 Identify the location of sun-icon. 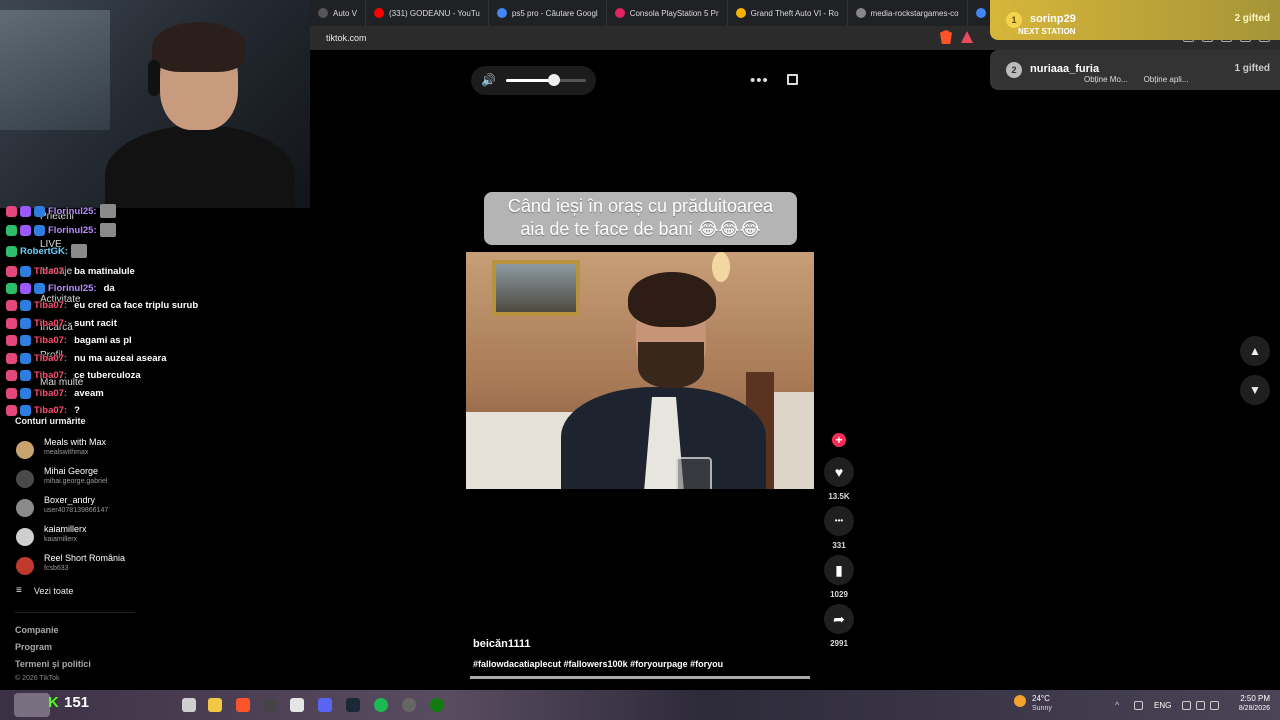
(1020, 701).